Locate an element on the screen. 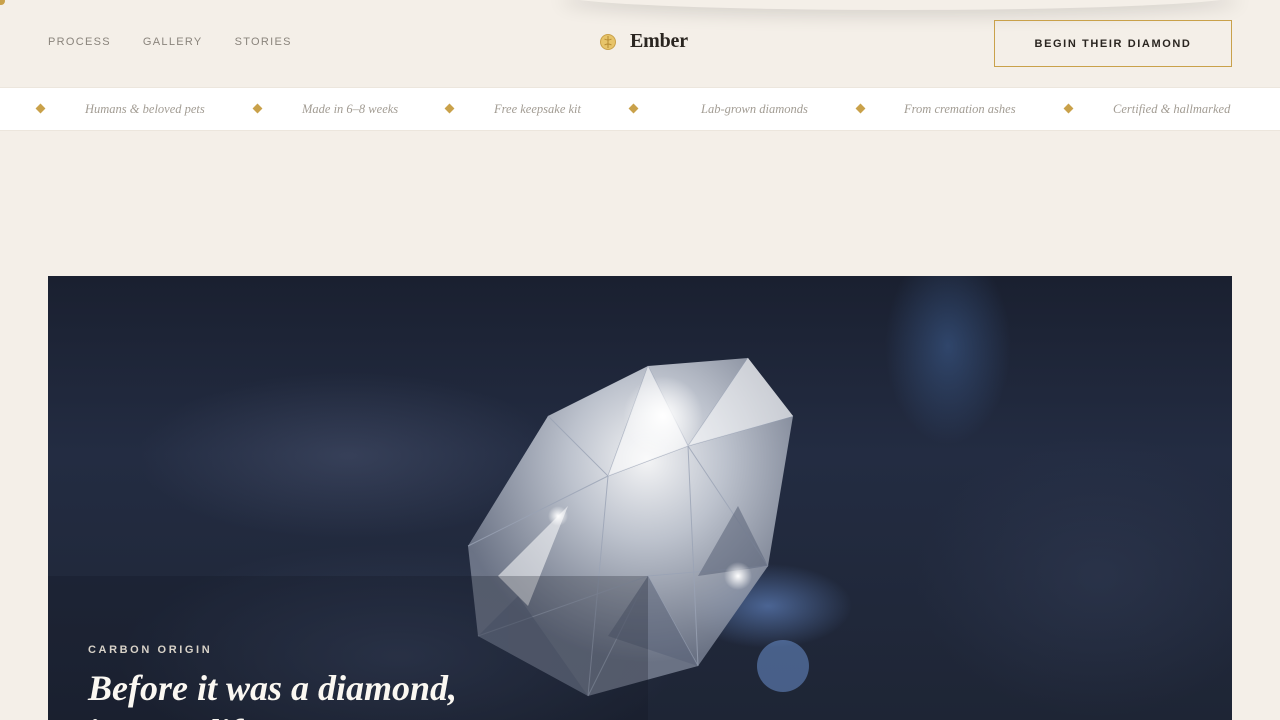  seed-icon is located at coordinates (608, 42).